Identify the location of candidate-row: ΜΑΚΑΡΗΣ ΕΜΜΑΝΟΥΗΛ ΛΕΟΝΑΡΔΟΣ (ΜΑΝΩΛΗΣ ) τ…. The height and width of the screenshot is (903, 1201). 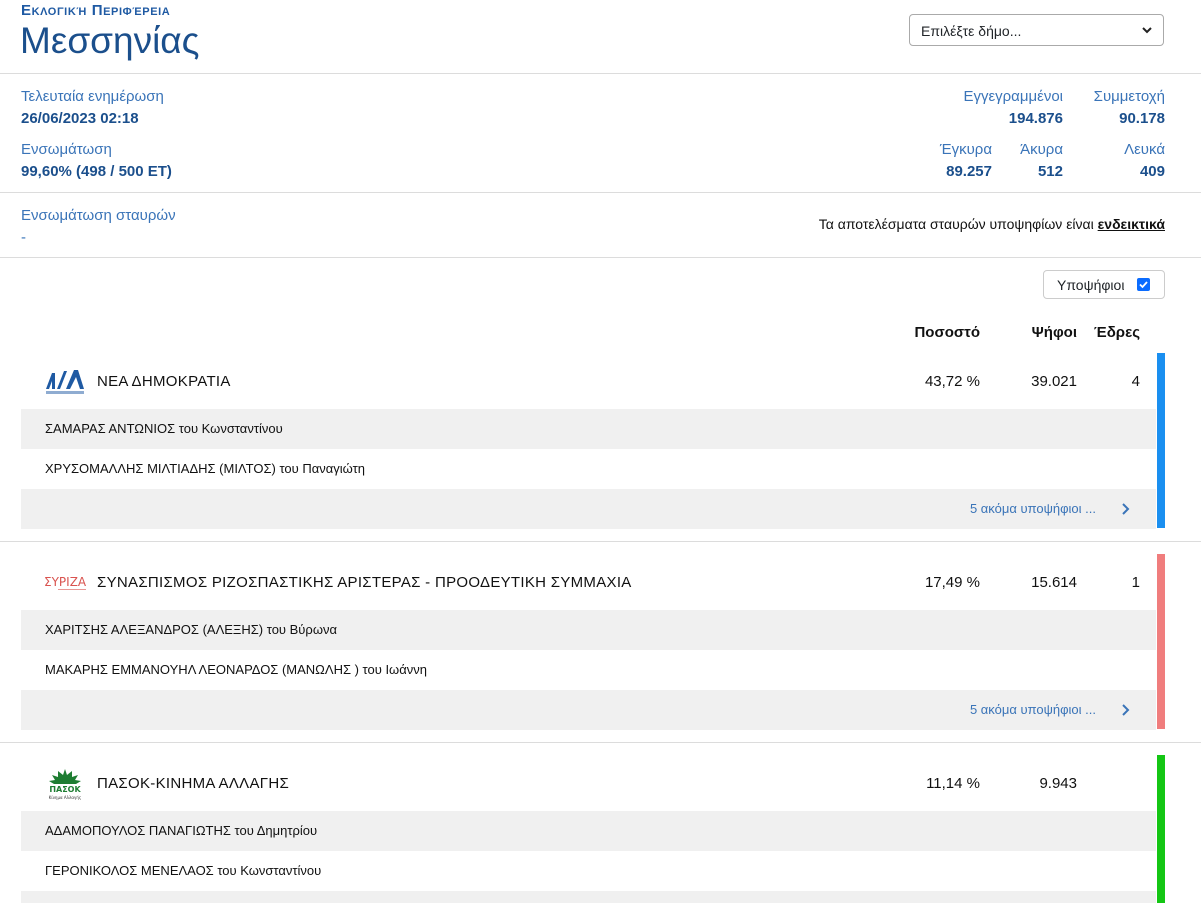
(588, 670).